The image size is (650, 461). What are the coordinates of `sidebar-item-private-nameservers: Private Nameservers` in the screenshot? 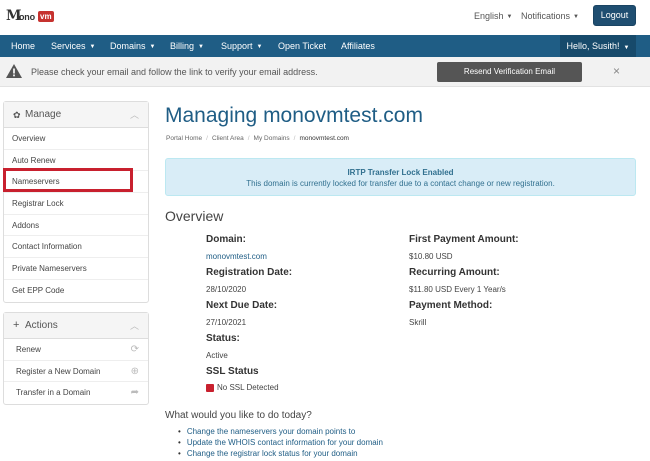 It's located at (76, 269).